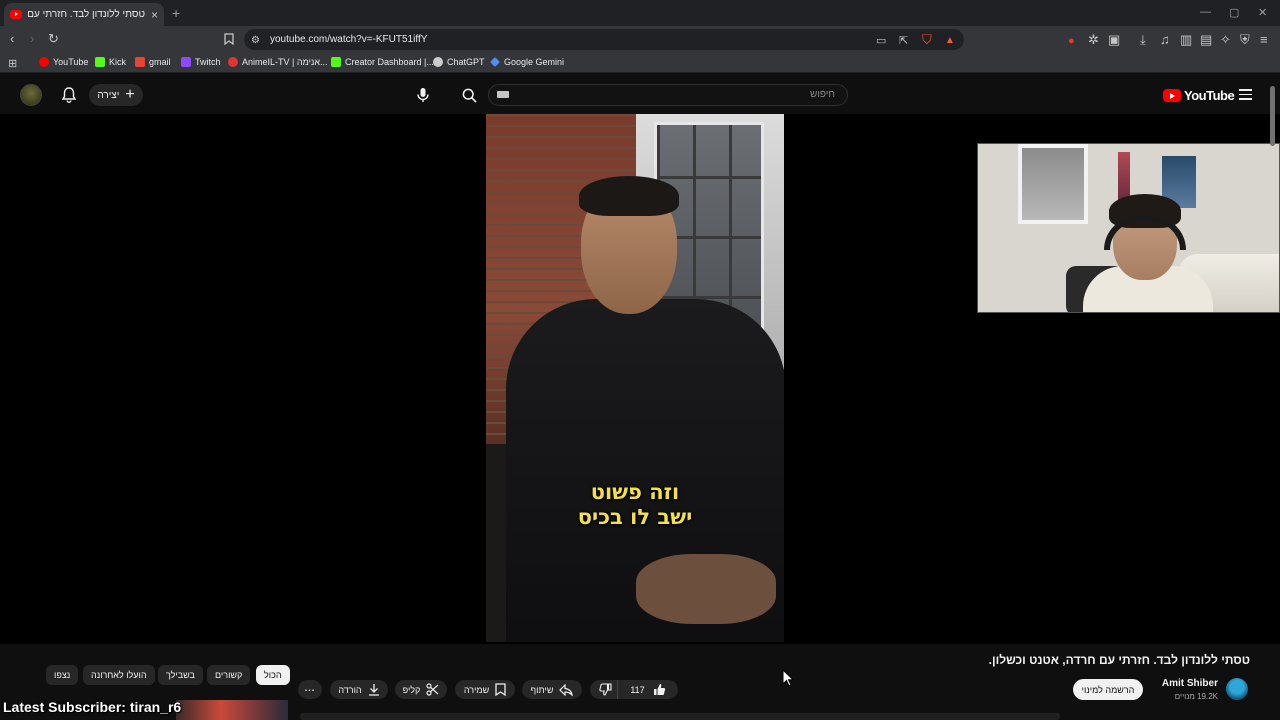 This screenshot has width=1280, height=720. I want to click on chip-recently-uploaded: הועלו לאחרונה, so click(119, 675).